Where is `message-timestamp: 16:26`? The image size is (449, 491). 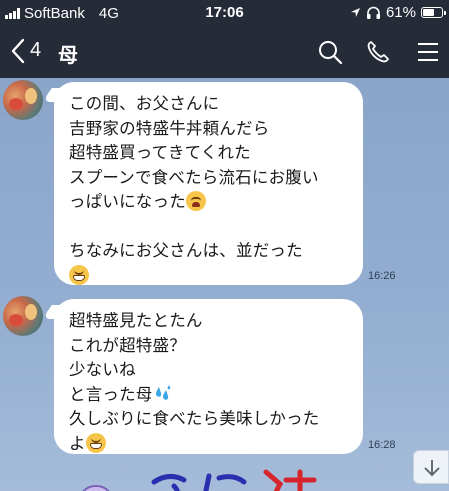
message-timestamp: 16:26 is located at coordinates (382, 276).